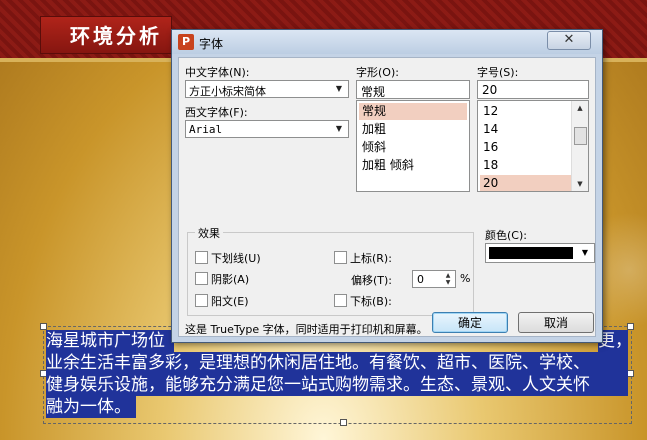 Image resolution: width=647 pixels, height=440 pixels. What do you see at coordinates (465, 278) in the screenshot?
I see `offset-unit: %` at bounding box center [465, 278].